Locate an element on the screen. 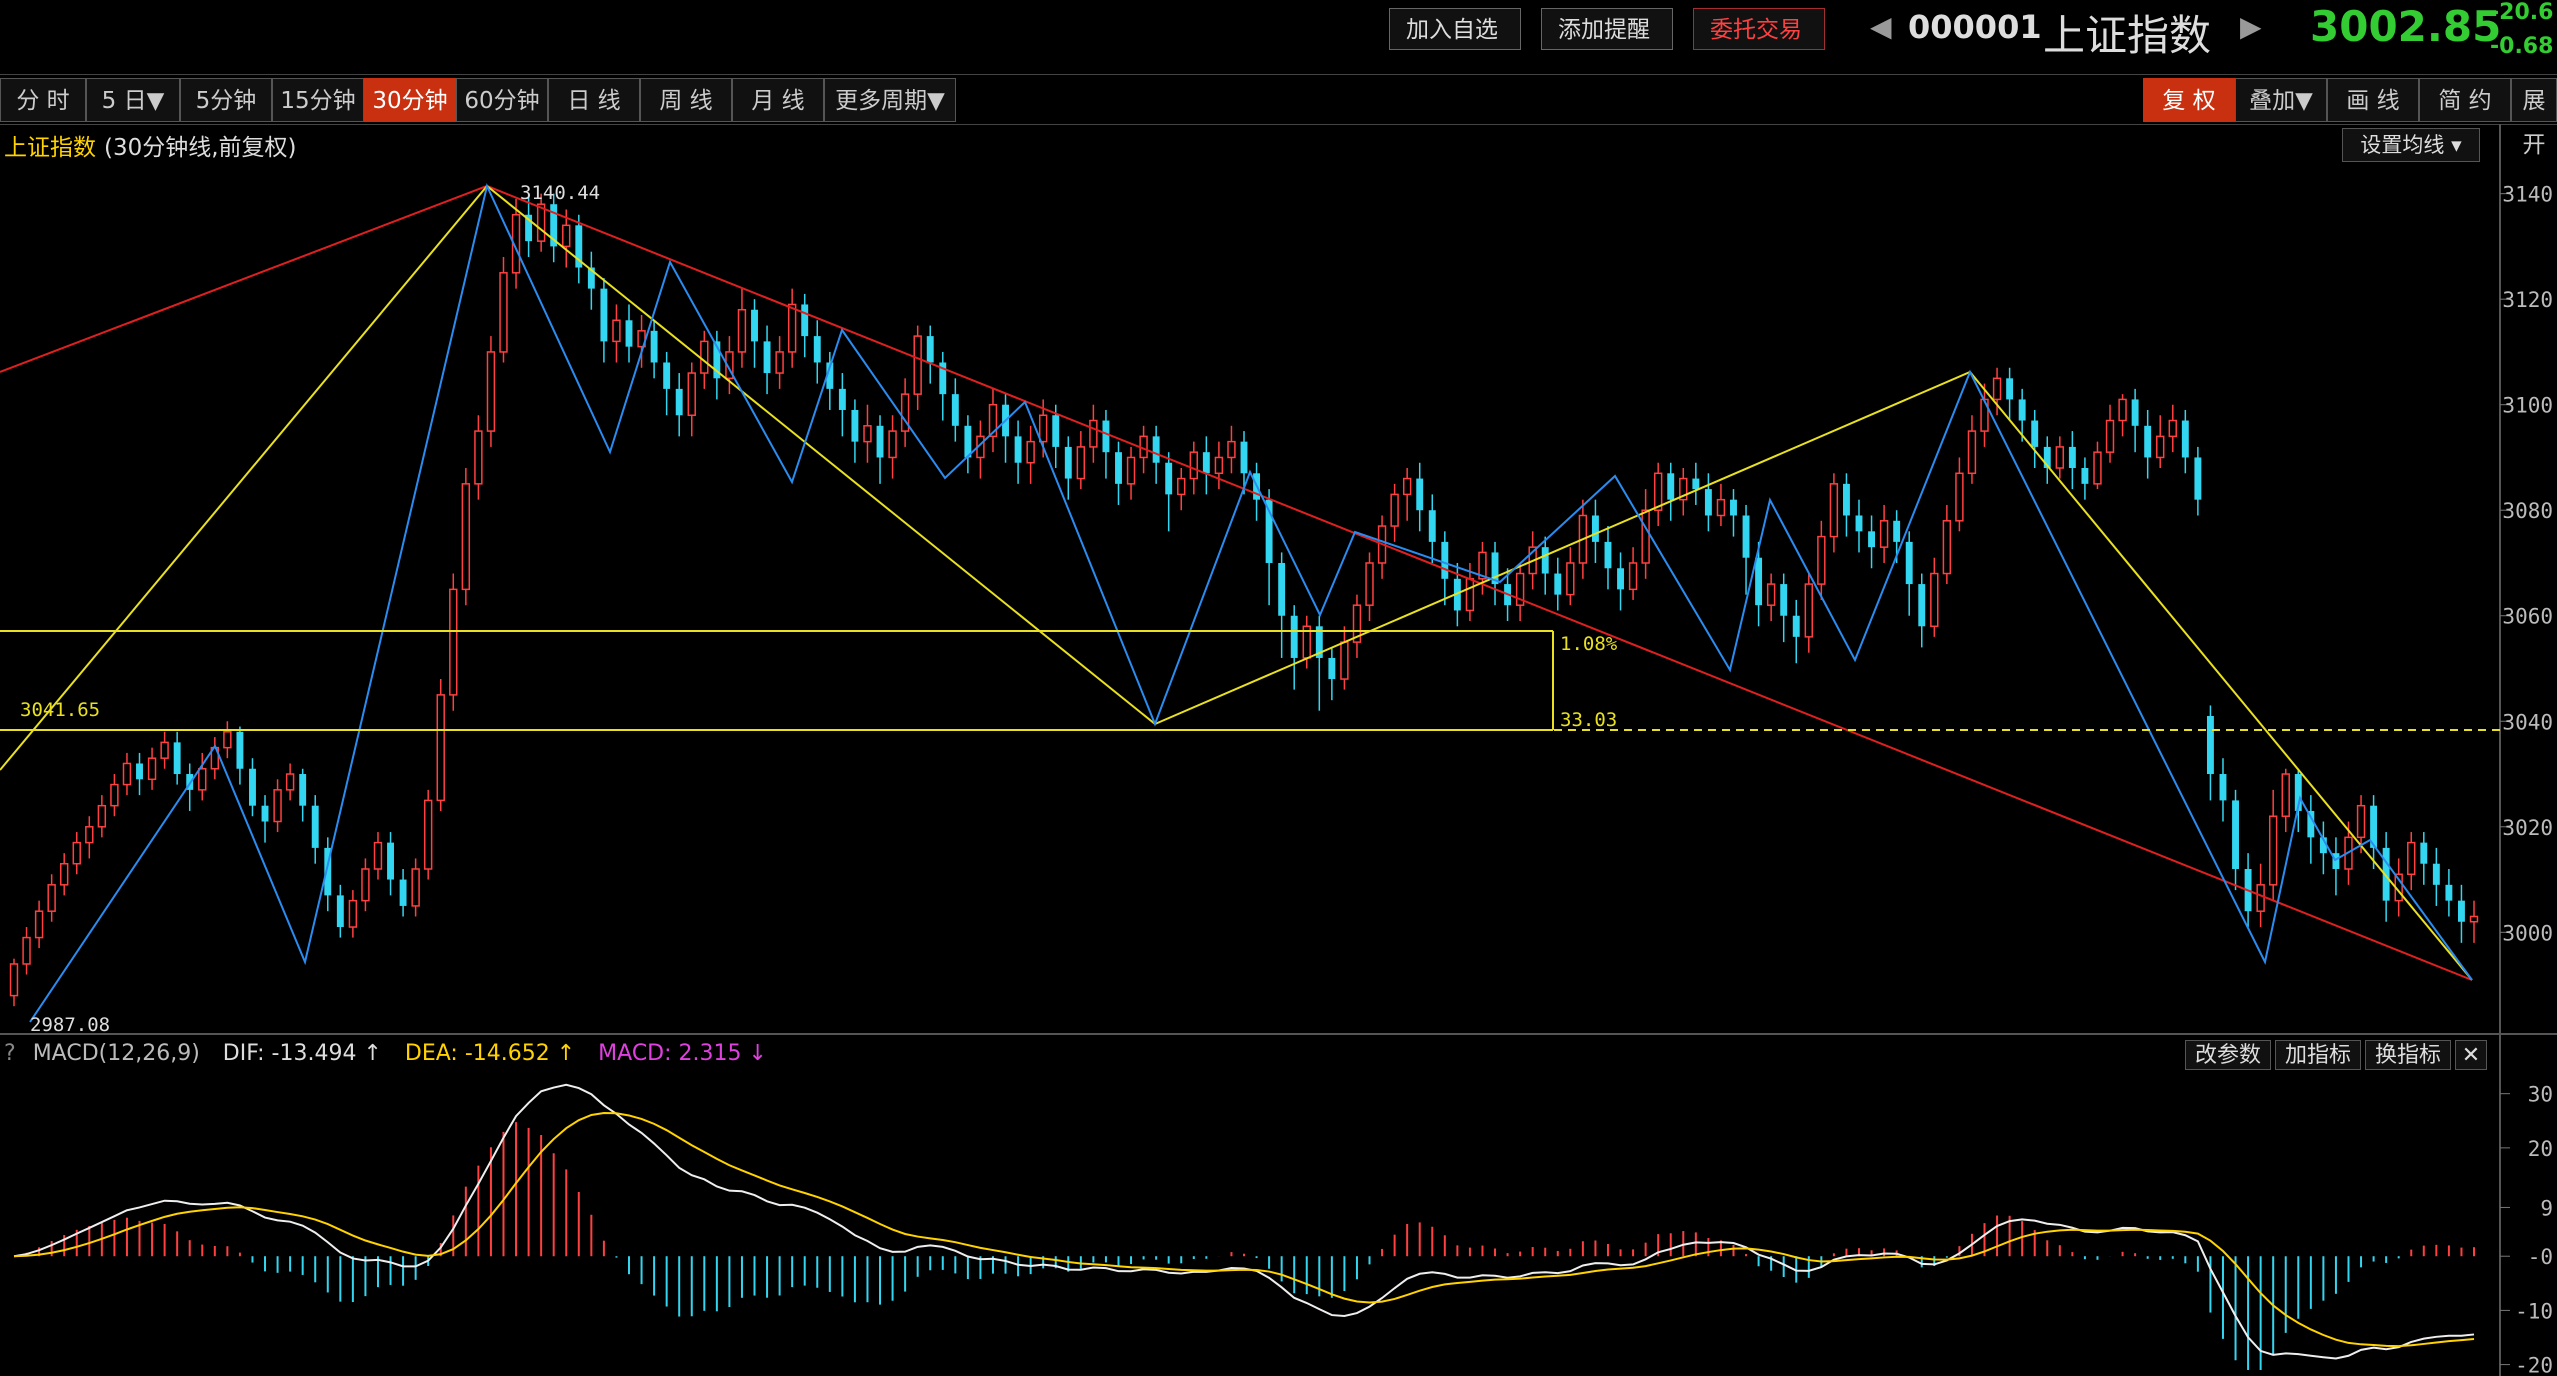  macd-dif: DIF: -13.494 ↑ is located at coordinates (302, 1053).